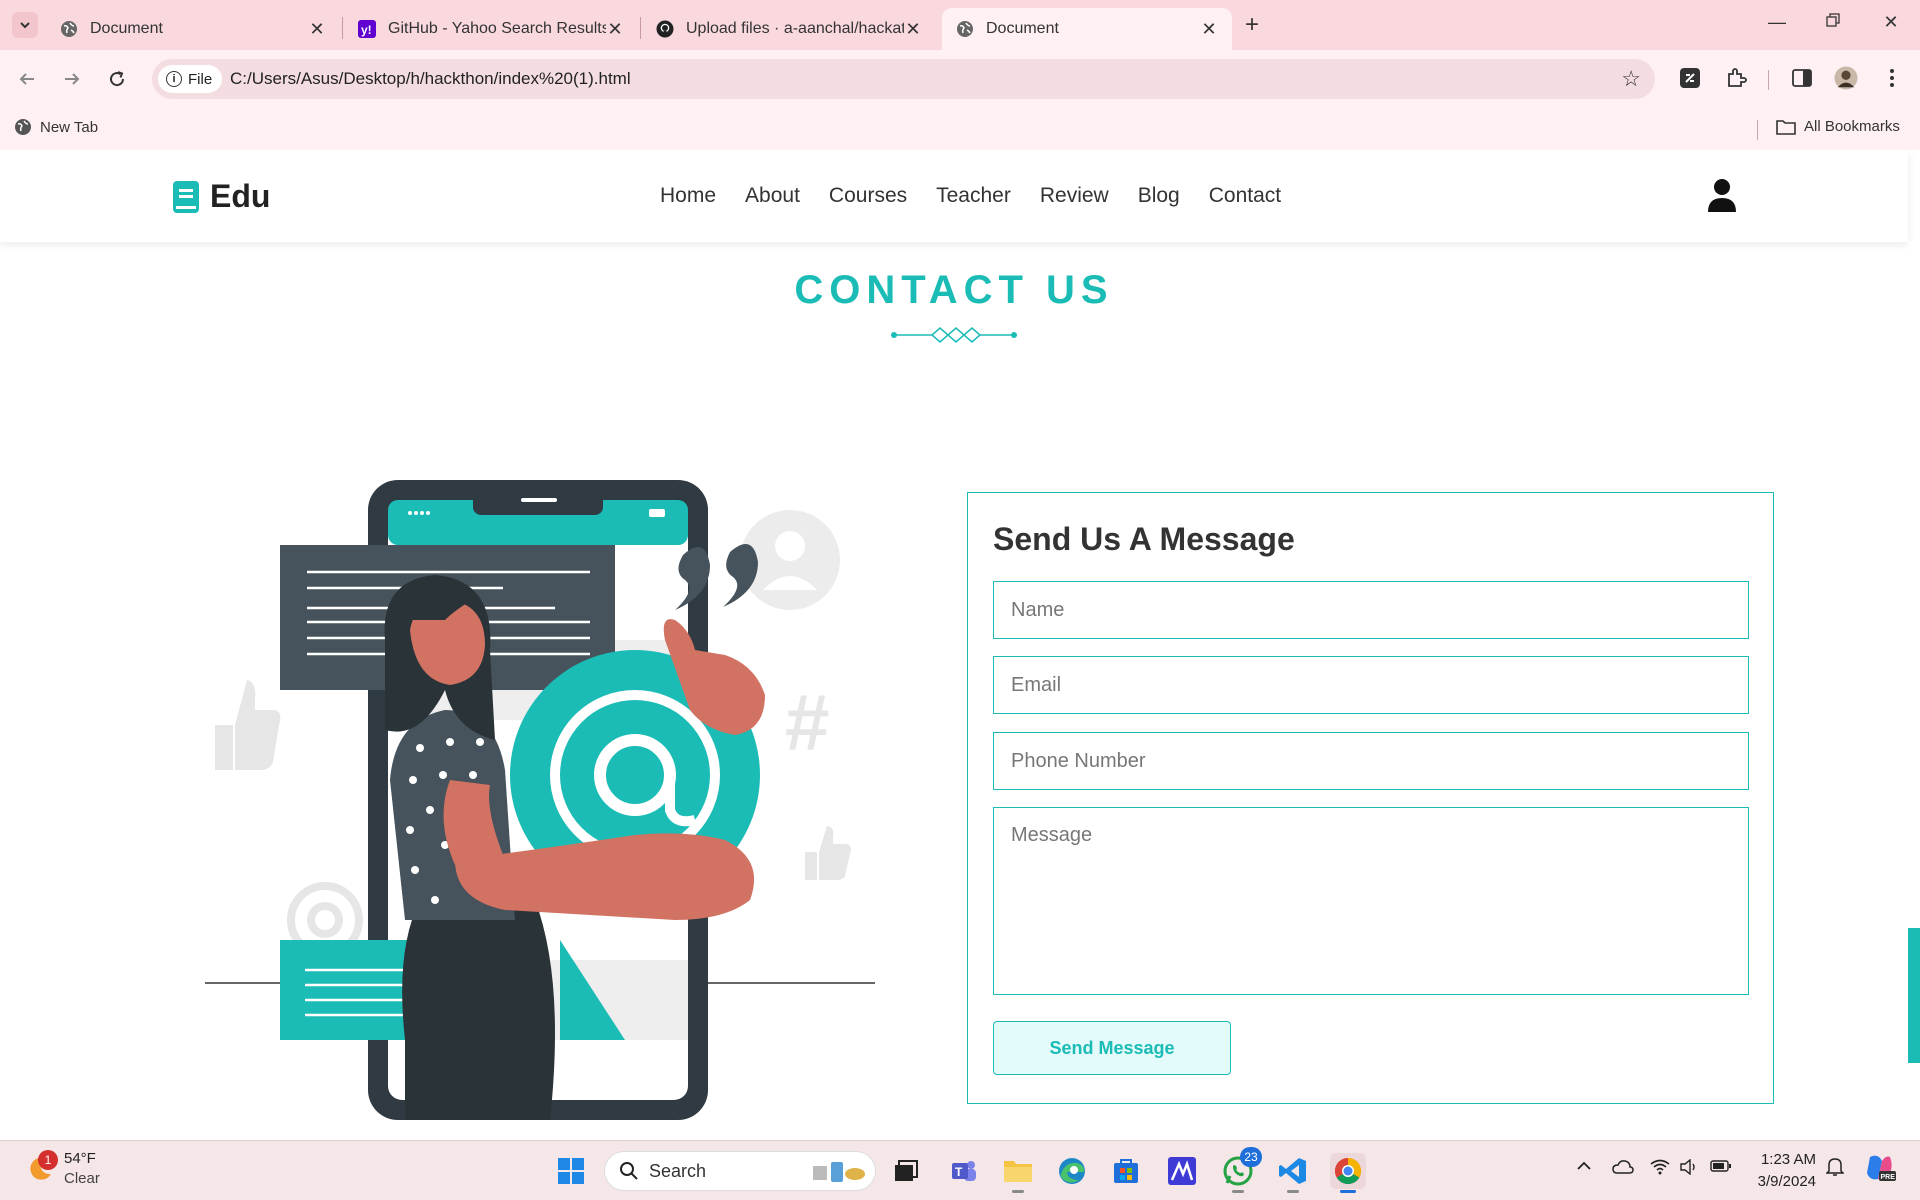 Image resolution: width=1920 pixels, height=1200 pixels. I want to click on weather-desc: Clear, so click(82, 1178).